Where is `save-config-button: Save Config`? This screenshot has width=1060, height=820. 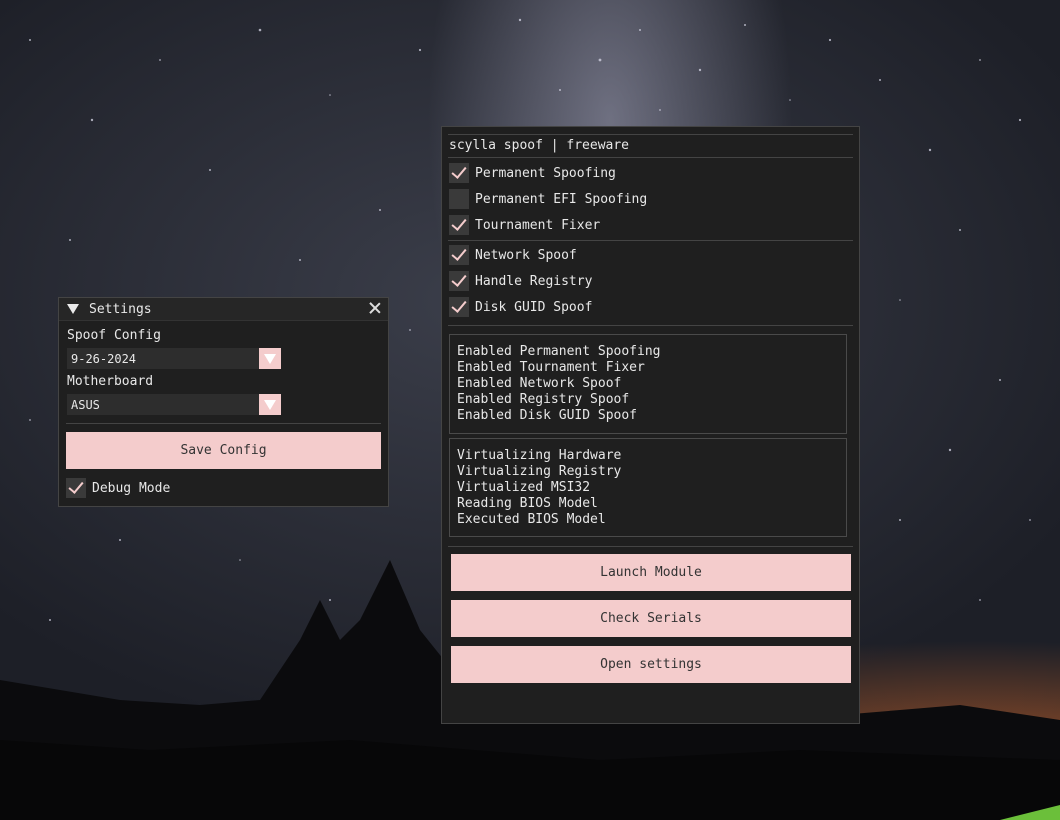 save-config-button: Save Config is located at coordinates (223, 450).